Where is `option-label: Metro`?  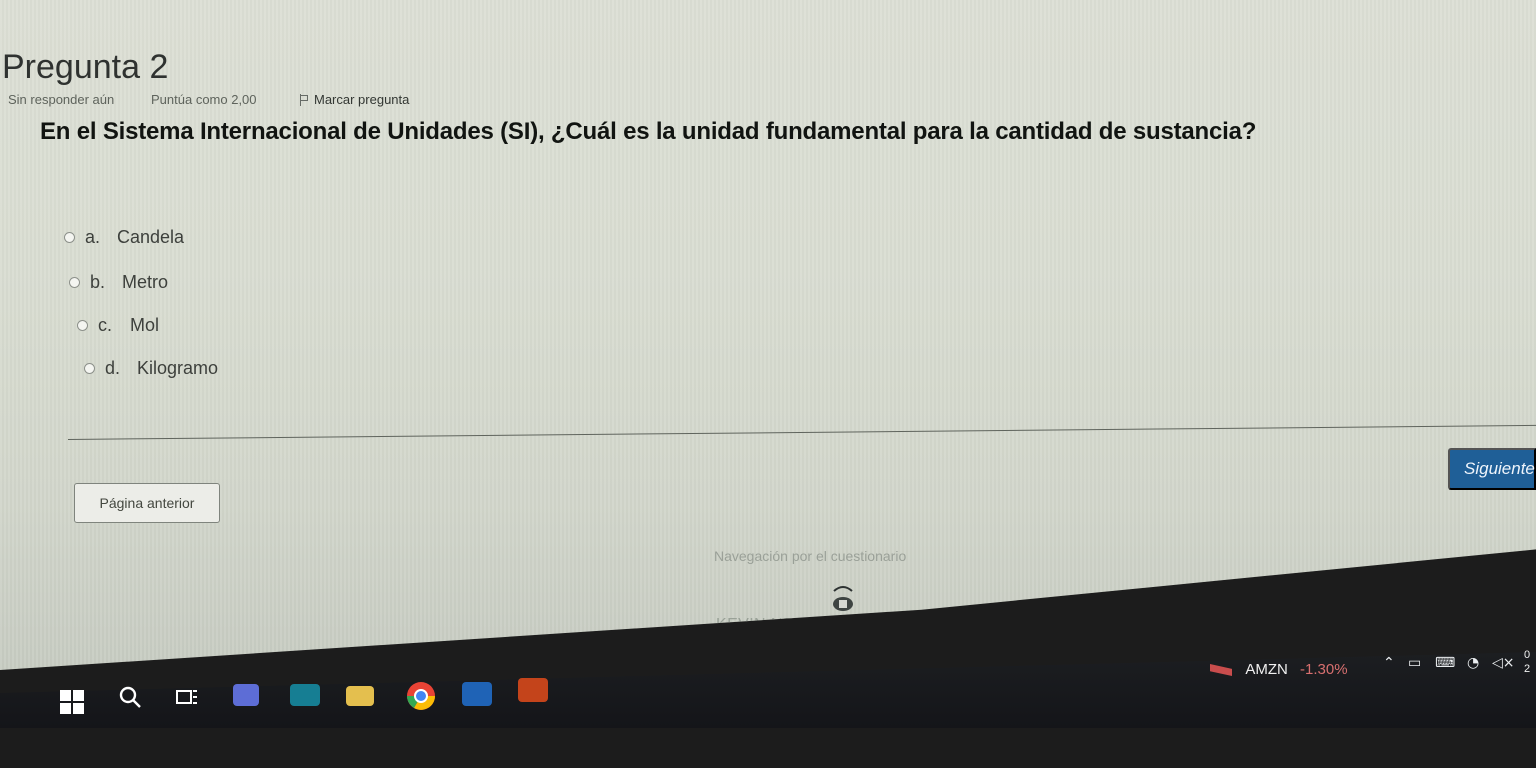 option-label: Metro is located at coordinates (145, 282).